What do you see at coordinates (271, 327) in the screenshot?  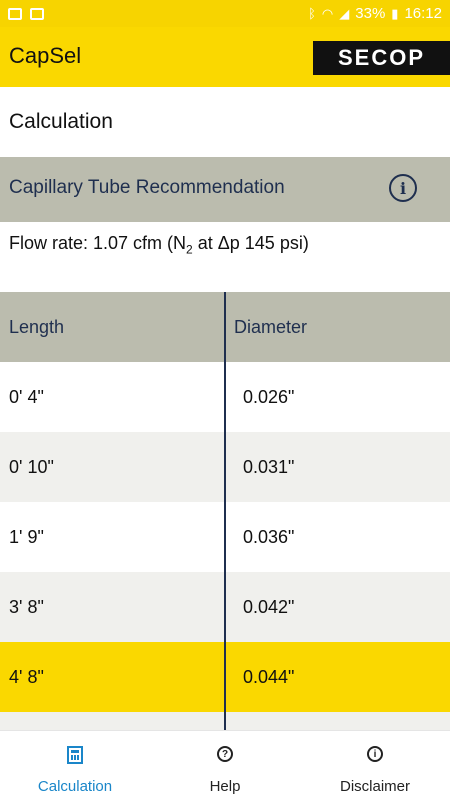 I see `column-header-diameter: Diameter` at bounding box center [271, 327].